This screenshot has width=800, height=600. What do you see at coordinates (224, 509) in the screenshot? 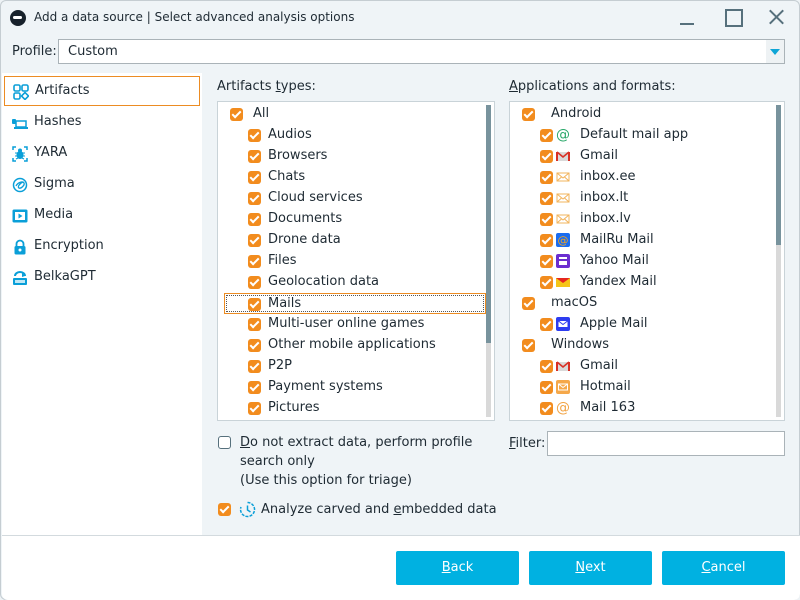
I see `analyze-carved-checkbox` at bounding box center [224, 509].